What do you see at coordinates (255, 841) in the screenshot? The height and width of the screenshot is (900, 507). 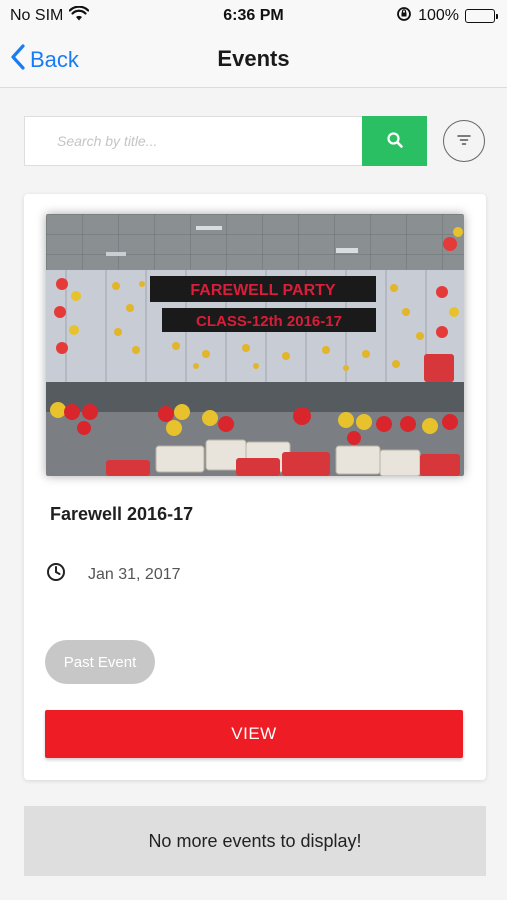 I see `end-of-list-message: No more events to display!` at bounding box center [255, 841].